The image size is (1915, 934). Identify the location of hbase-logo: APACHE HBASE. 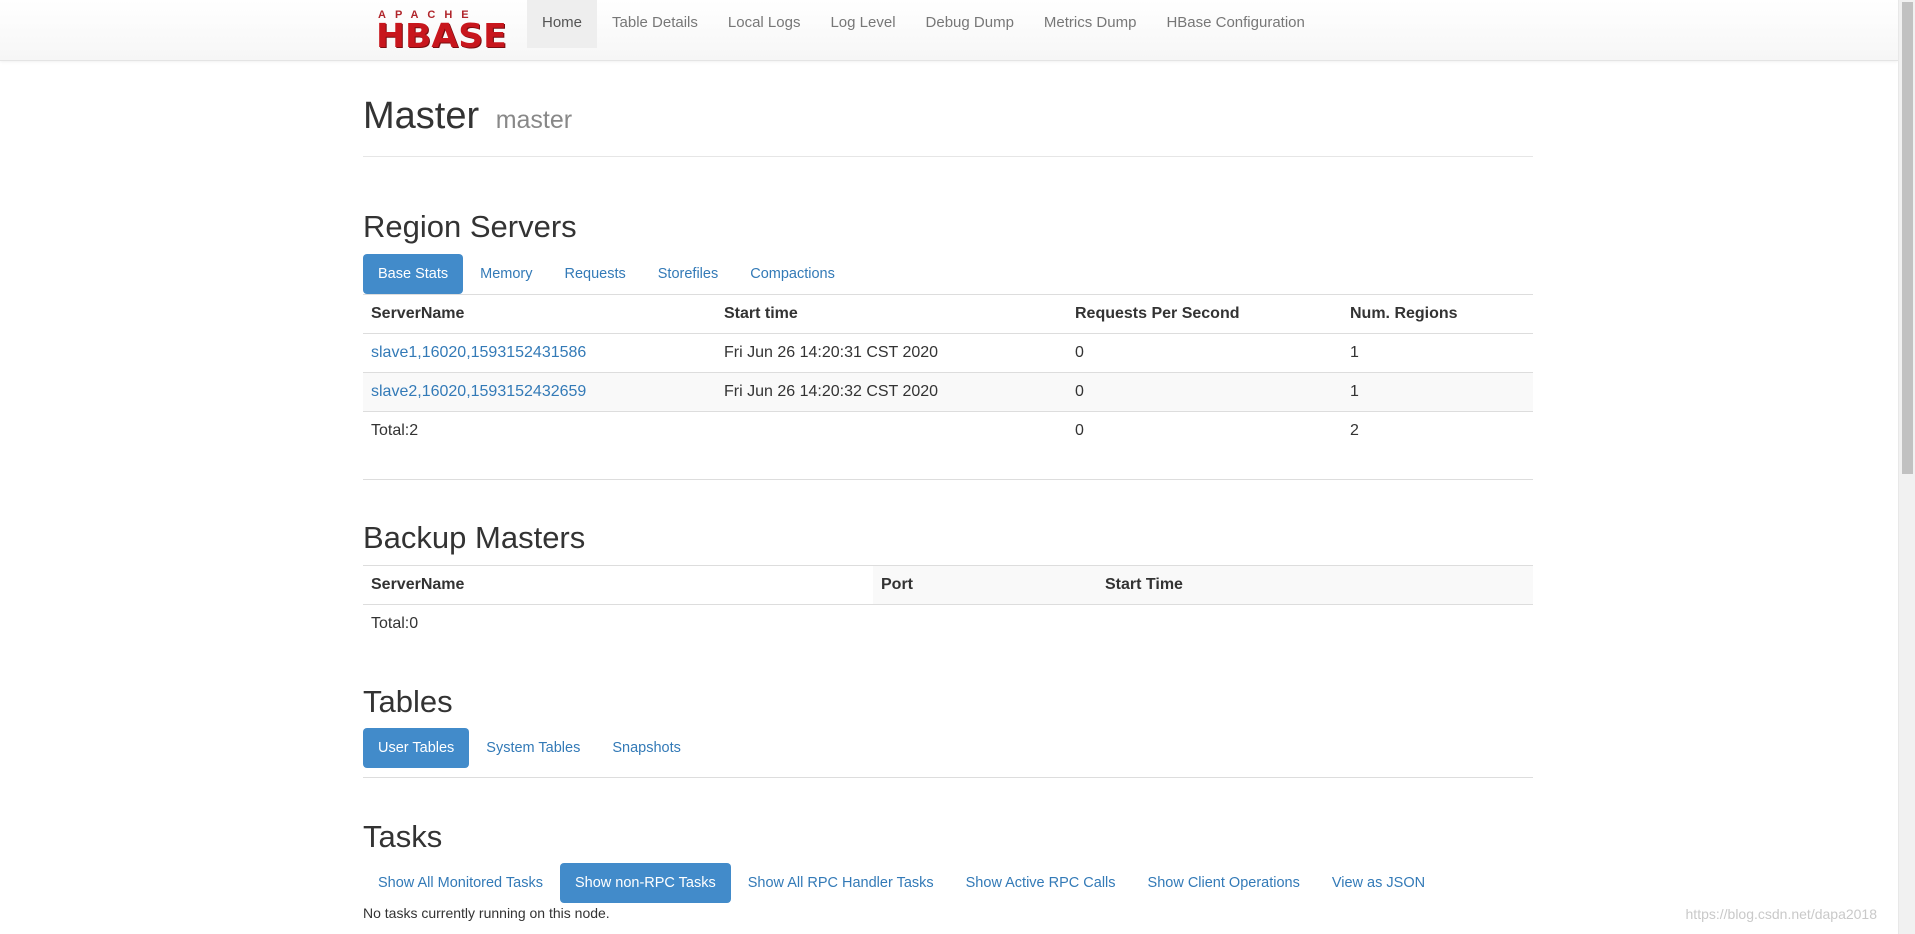
(445, 31).